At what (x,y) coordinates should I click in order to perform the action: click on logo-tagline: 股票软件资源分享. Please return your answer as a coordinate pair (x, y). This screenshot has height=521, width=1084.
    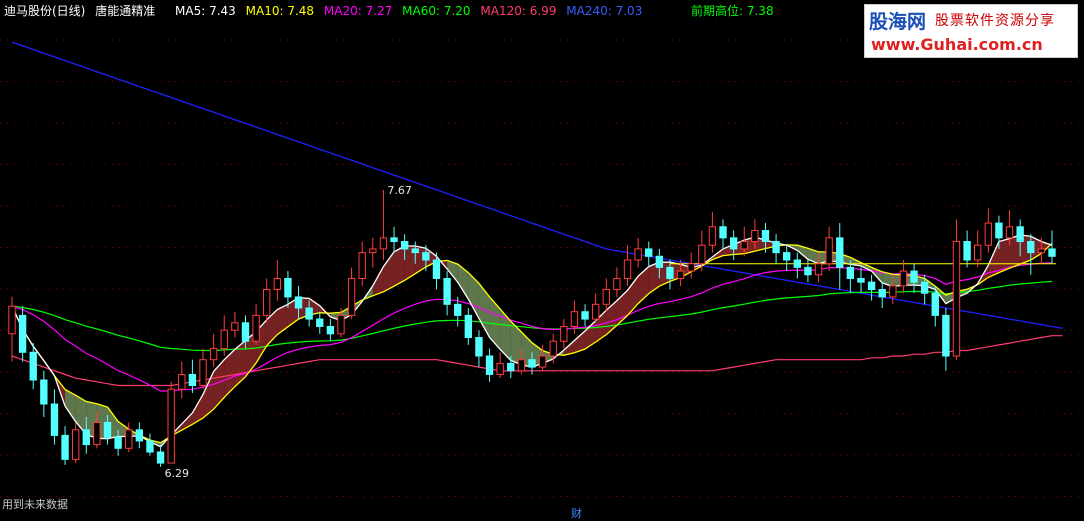
    Looking at the image, I should click on (995, 21).